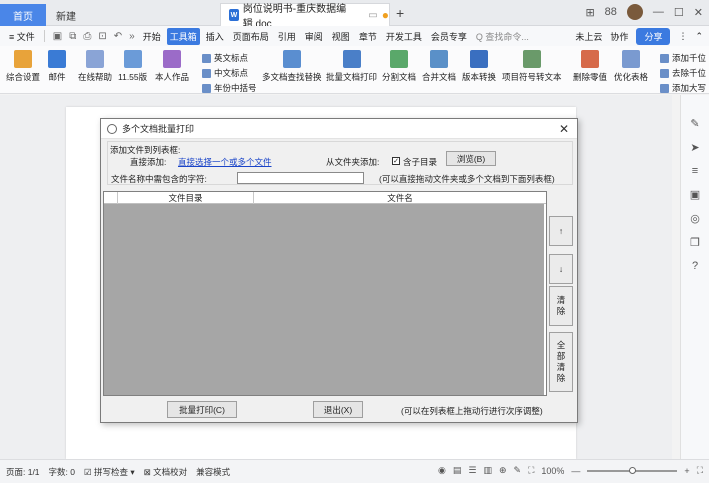 This screenshot has height=483, width=709. I want to click on move-down-button: ↓, so click(561, 269).